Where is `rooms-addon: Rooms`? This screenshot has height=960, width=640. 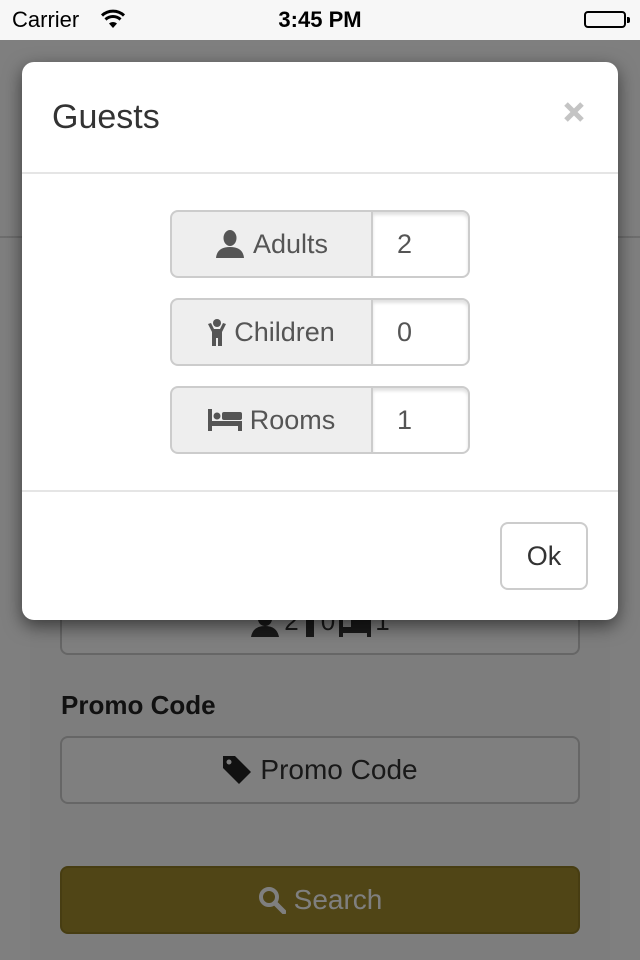 rooms-addon: Rooms is located at coordinates (270, 420).